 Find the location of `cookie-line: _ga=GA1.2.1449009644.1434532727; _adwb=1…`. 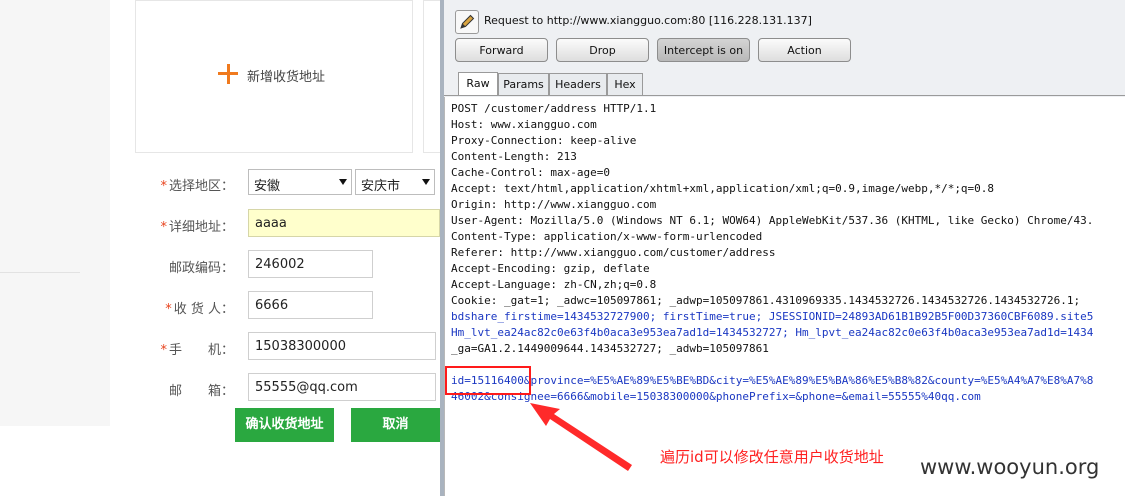

cookie-line: _ga=GA1.2.1449009644.1434532727; _adwb=1… is located at coordinates (610, 348).